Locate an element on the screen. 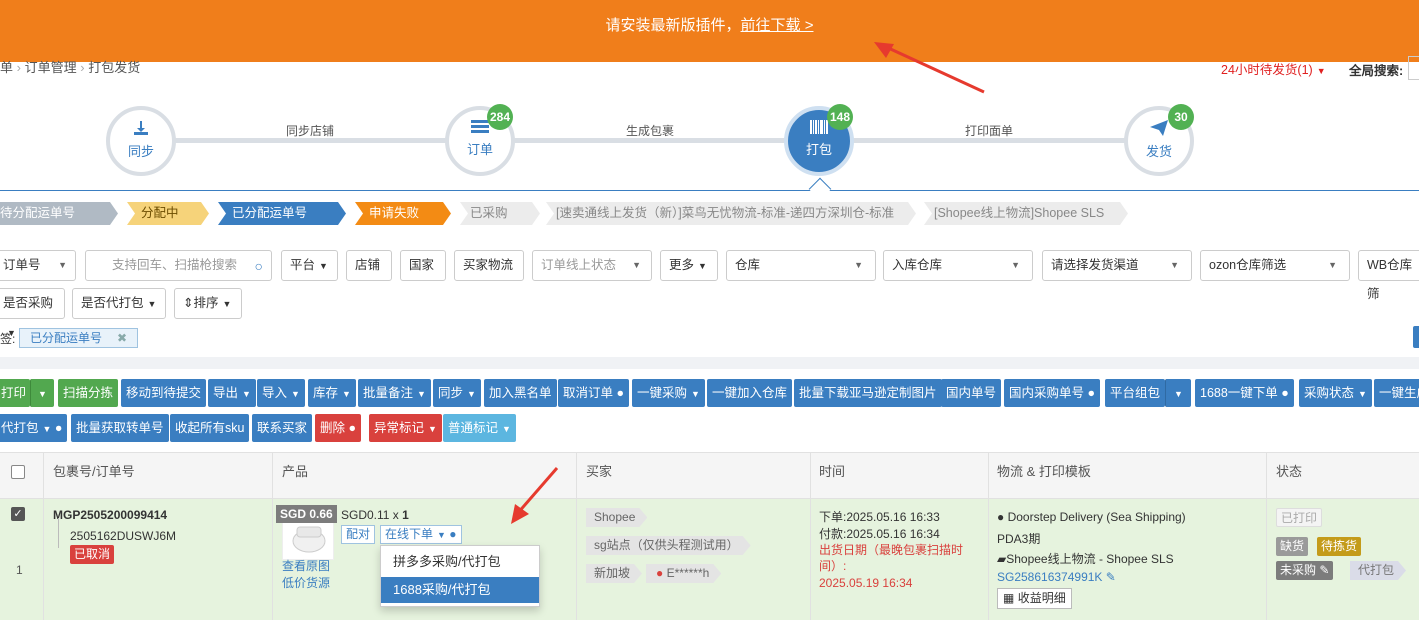 Image resolution: width=1419 pixels, height=620 pixels. status-tab-purchased: 已采购 (2) is located at coordinates (500, 213).